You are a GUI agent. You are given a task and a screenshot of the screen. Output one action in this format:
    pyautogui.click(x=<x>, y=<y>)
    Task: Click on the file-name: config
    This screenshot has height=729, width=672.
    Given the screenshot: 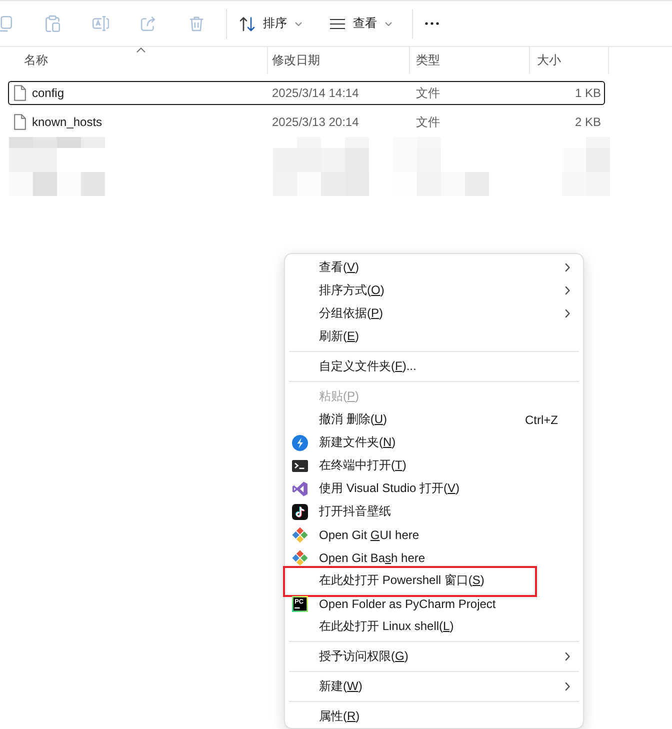 What is the action you would take?
    pyautogui.click(x=48, y=93)
    